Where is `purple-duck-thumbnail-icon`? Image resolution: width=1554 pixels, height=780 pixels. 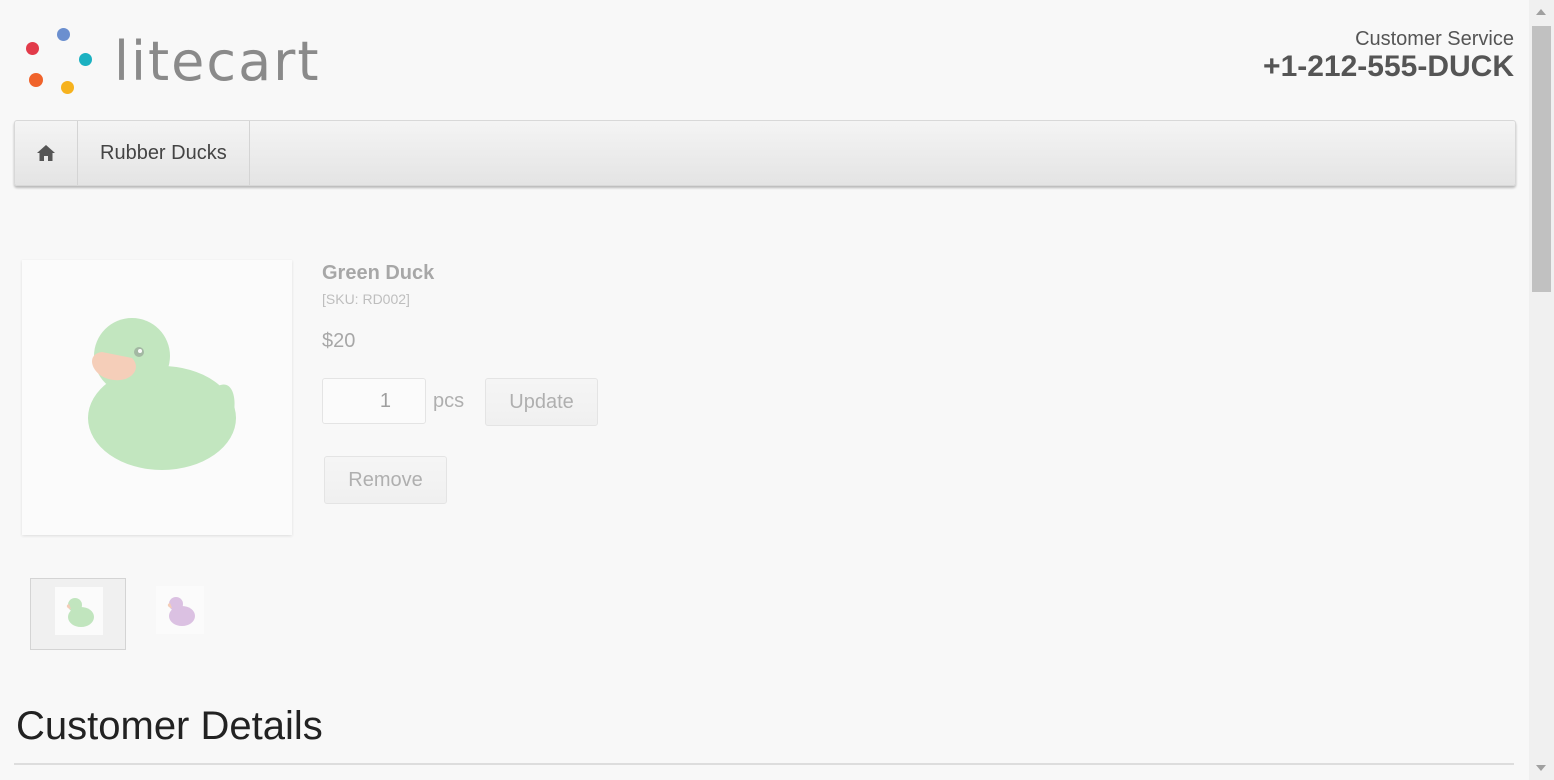
purple-duck-thumbnail-icon is located at coordinates (181, 611).